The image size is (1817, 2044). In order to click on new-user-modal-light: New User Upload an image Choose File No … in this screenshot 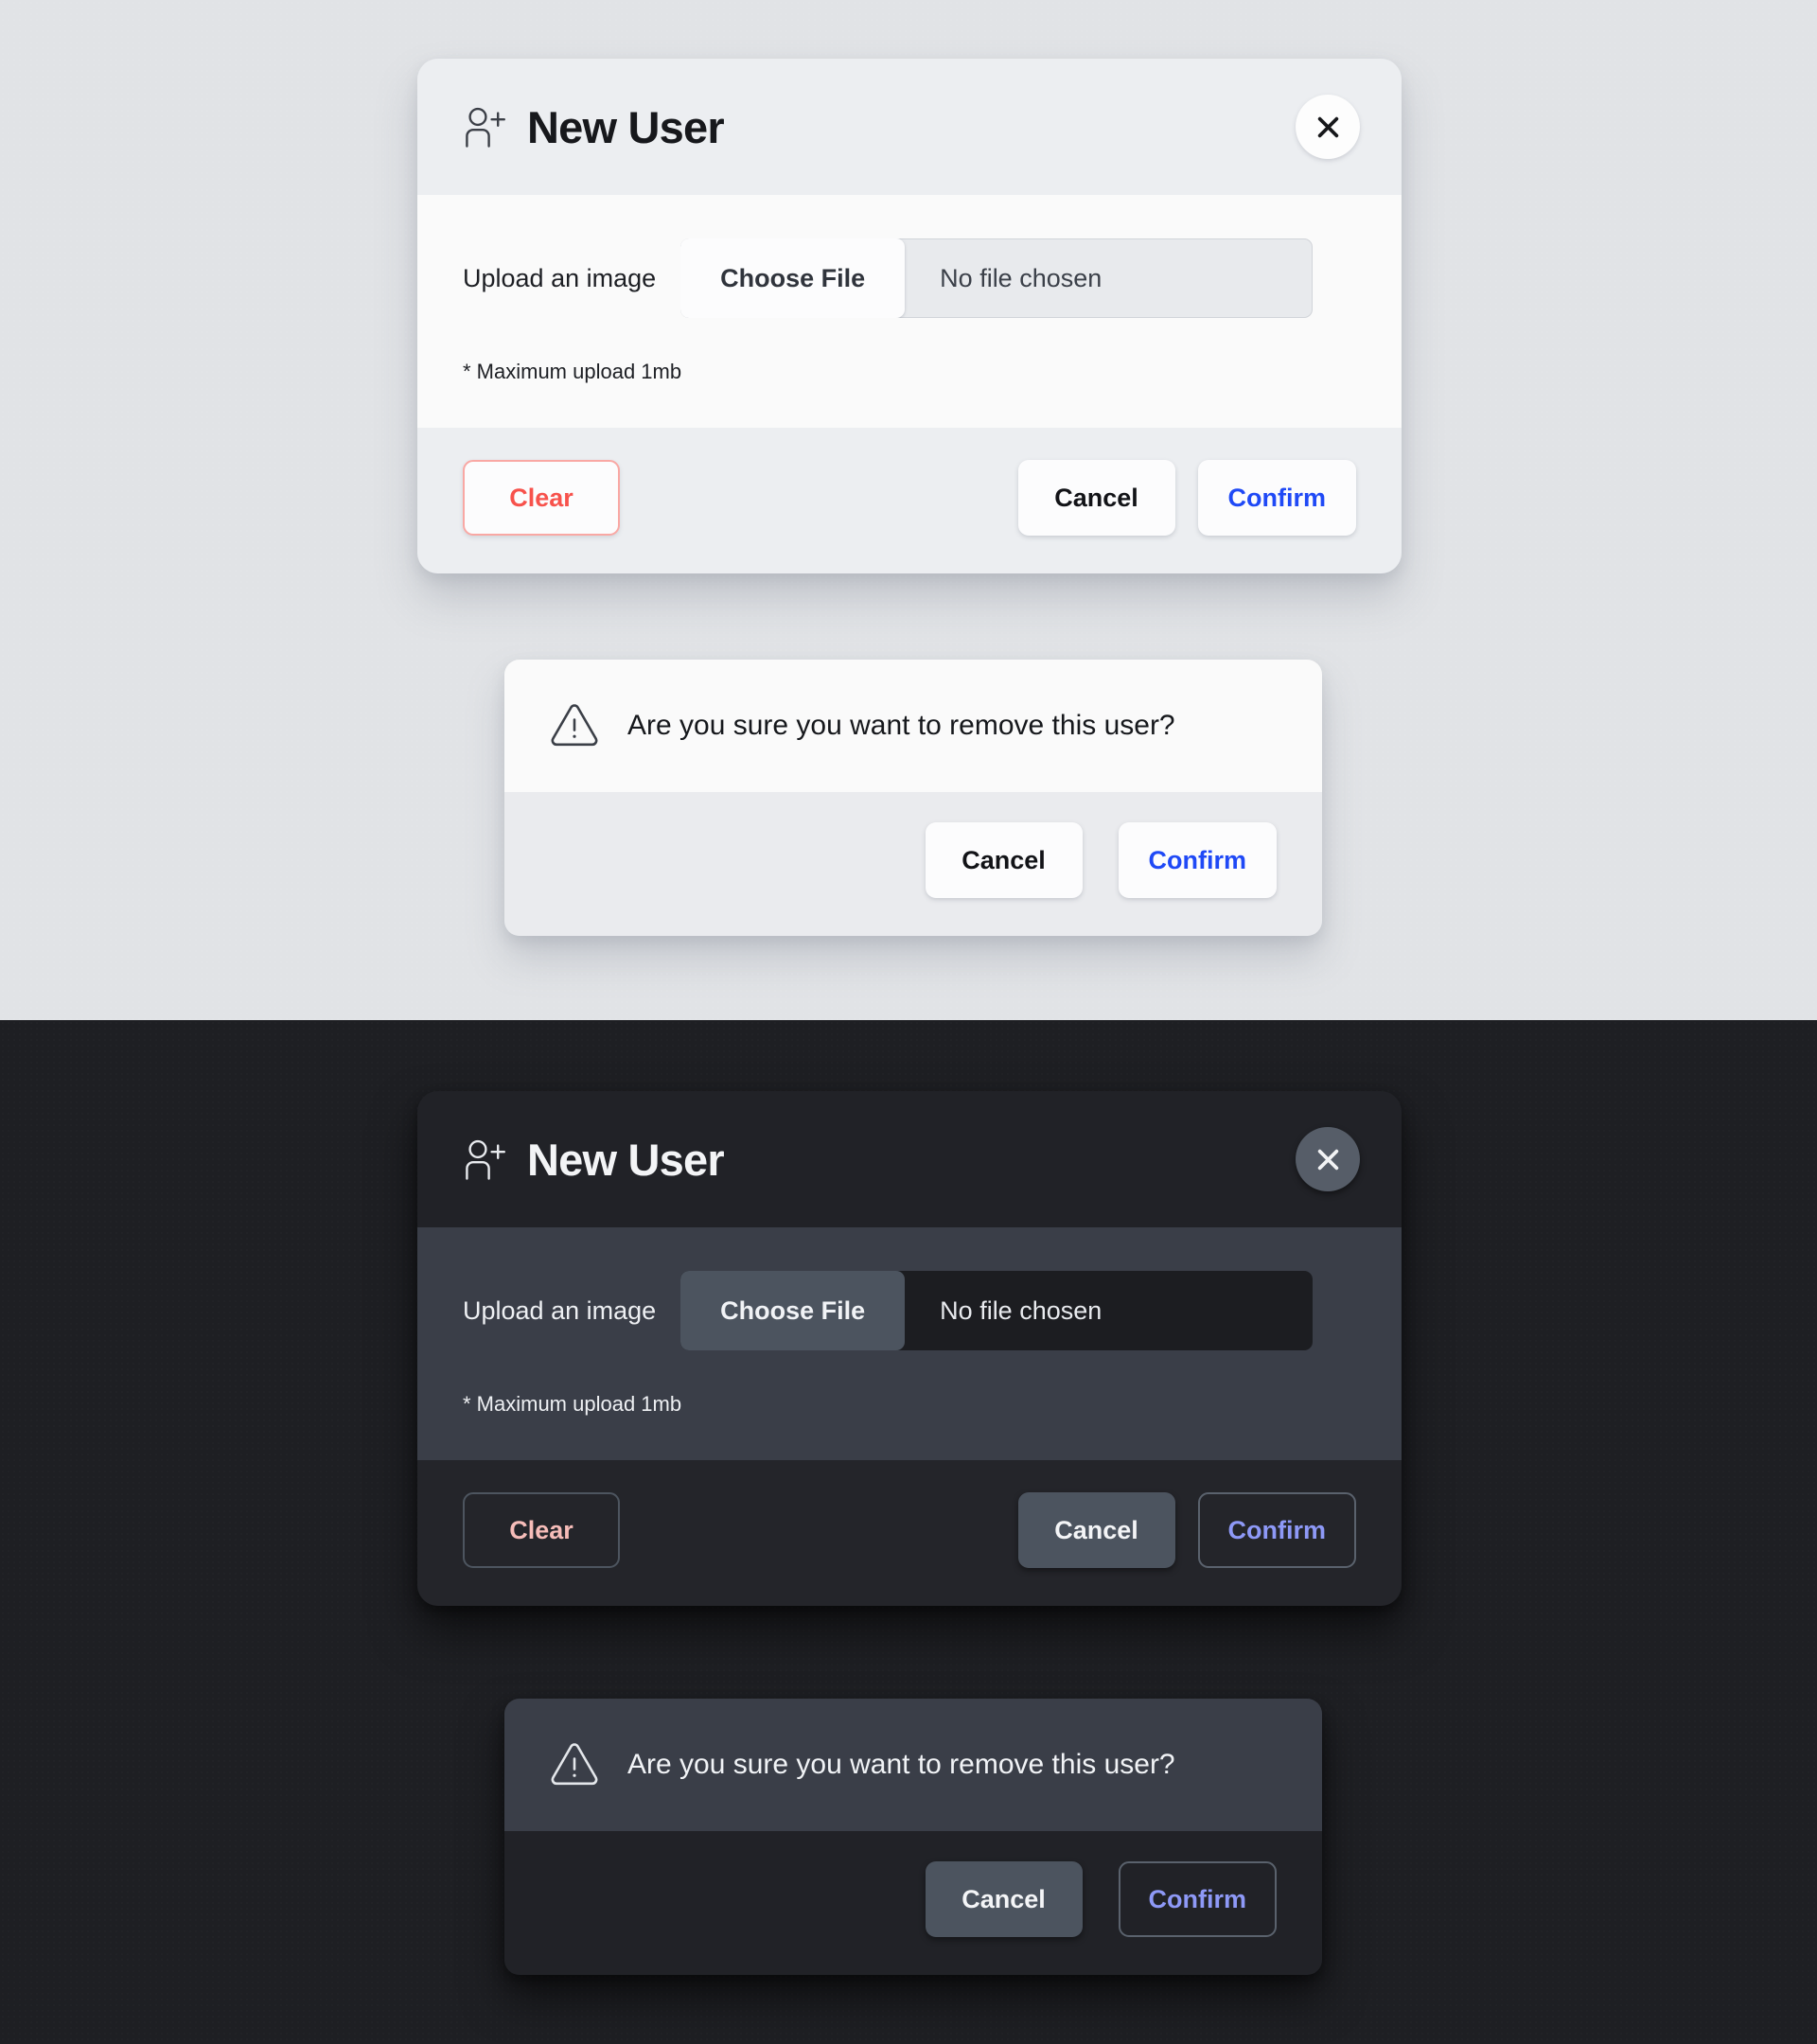, I will do `click(909, 316)`.